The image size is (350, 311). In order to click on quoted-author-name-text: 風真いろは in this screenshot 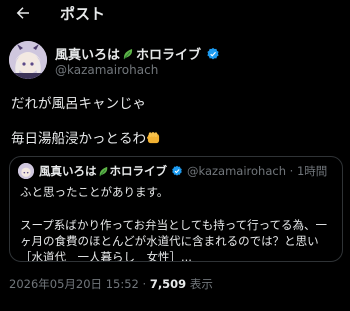, I will do `click(68, 171)`.